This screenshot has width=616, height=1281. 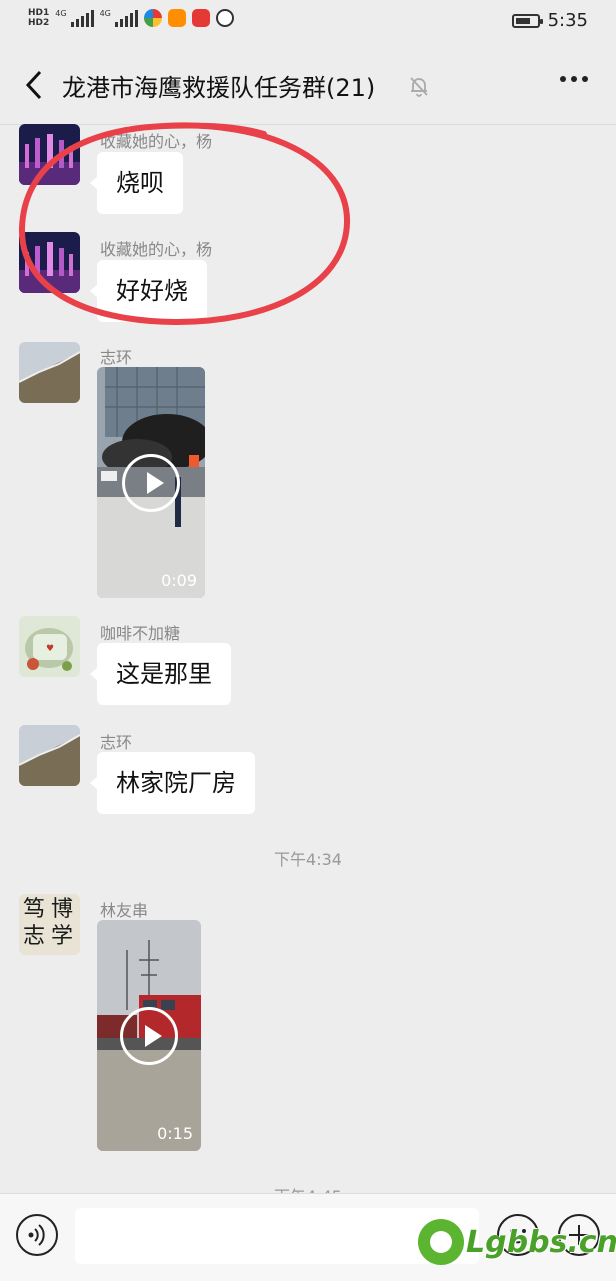 I want to click on video-message: 0:15, so click(x=149, y=1035).